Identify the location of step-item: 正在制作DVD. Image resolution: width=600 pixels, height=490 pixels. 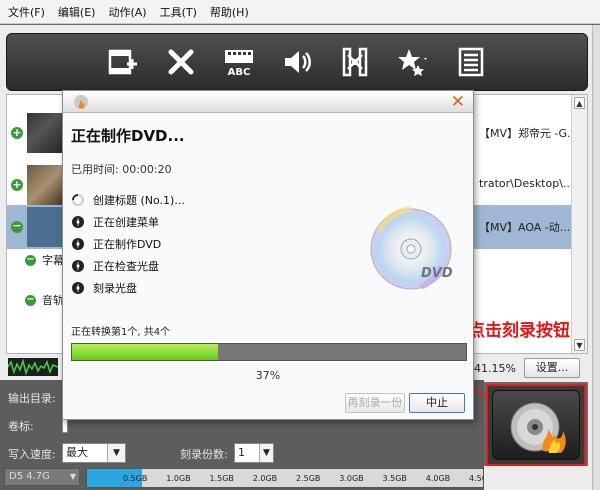
(128, 244).